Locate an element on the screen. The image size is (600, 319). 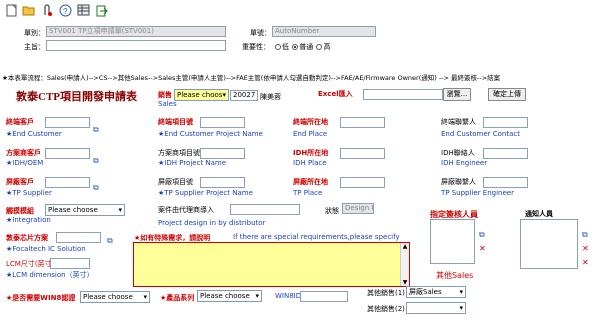
special-requirements-textarea: ▲ ▼ is located at coordinates (271, 264).